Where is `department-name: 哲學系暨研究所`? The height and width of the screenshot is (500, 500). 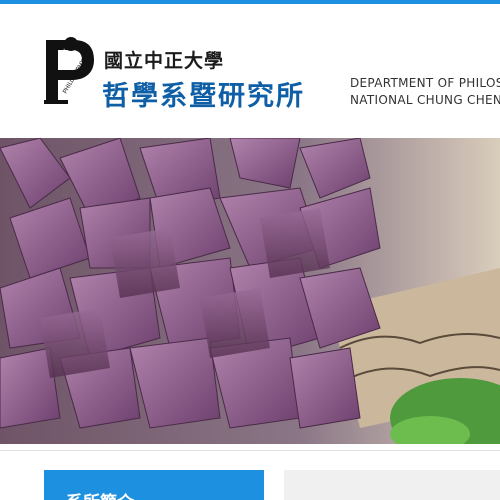 department-name: 哲學系暨研究所 is located at coordinates (203, 93).